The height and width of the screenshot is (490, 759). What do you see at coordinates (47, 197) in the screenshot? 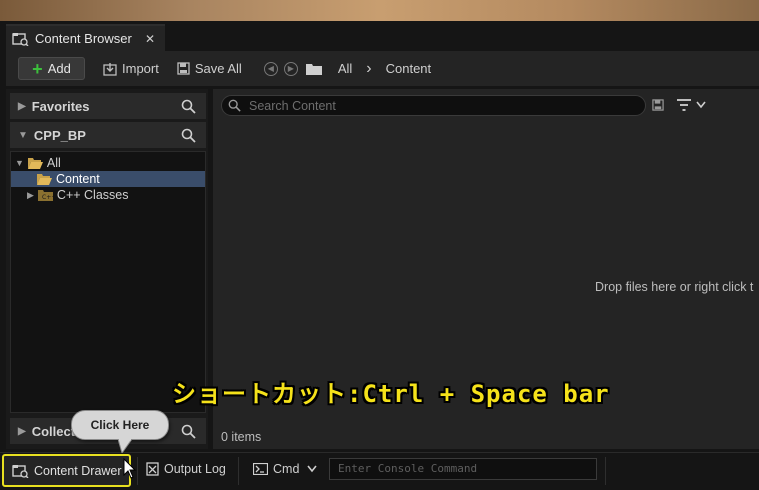
I see `svg-text: C++` at bounding box center [47, 197].